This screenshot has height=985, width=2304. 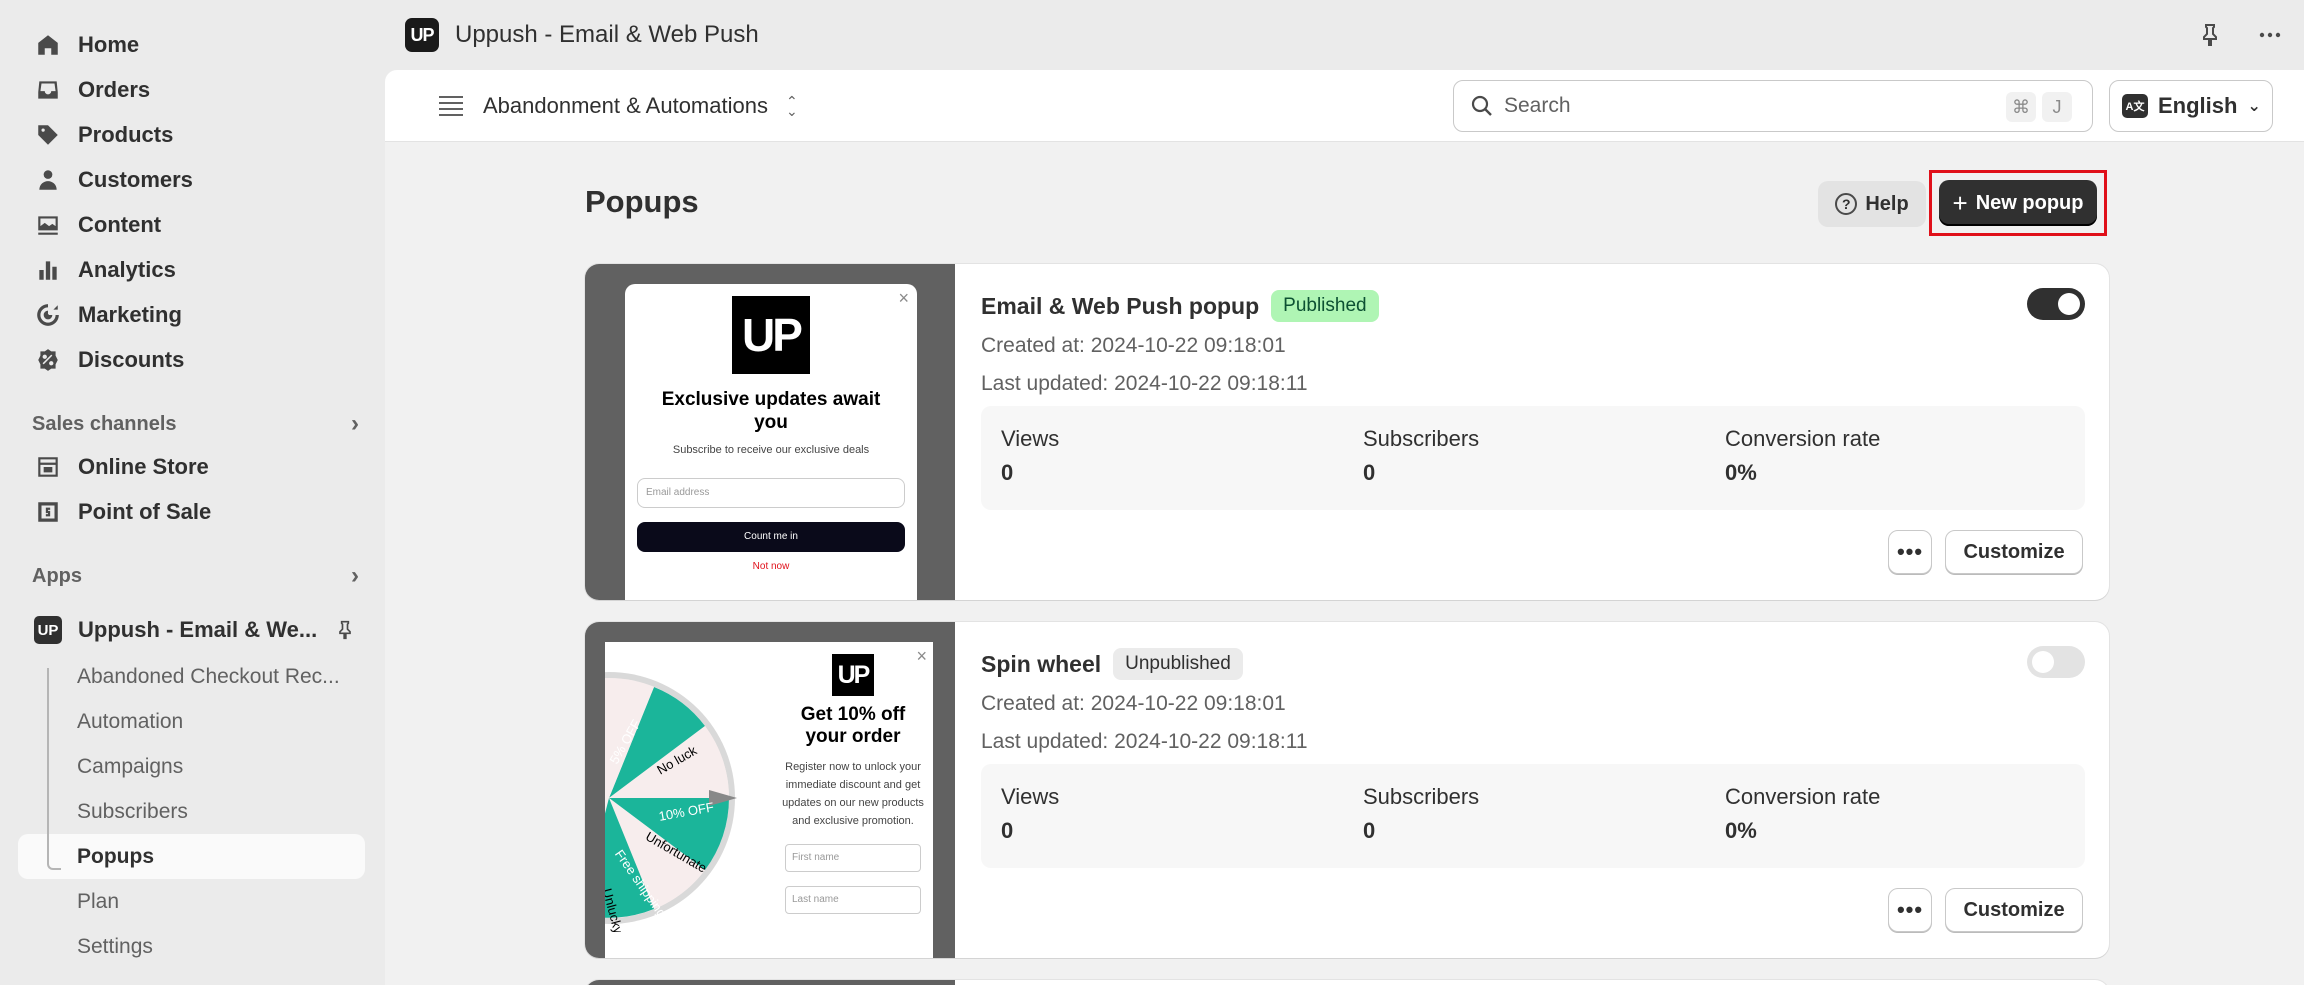 I want to click on nav-label: Online Store, so click(x=143, y=466).